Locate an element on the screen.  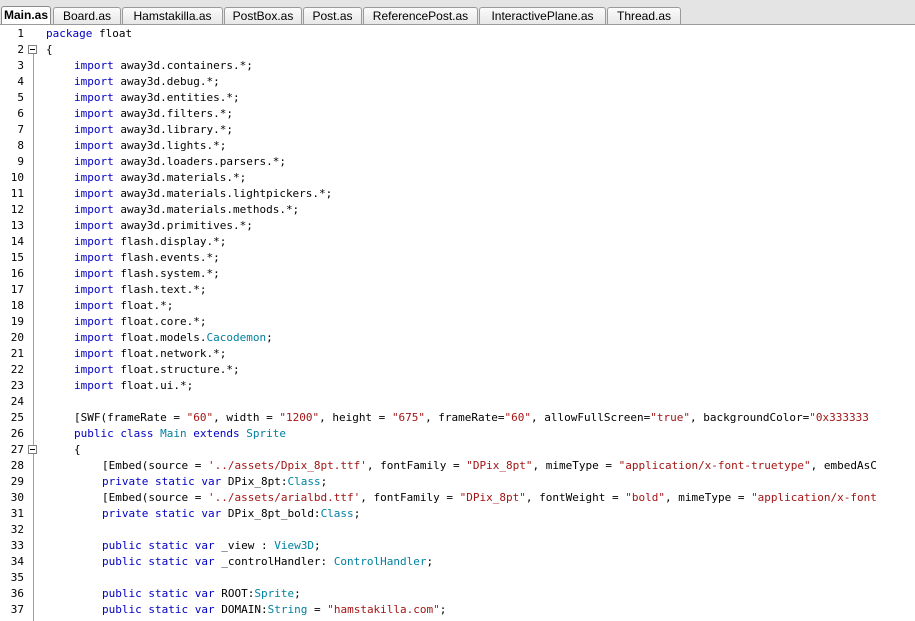
line-number: 14 is located at coordinates (17, 241).